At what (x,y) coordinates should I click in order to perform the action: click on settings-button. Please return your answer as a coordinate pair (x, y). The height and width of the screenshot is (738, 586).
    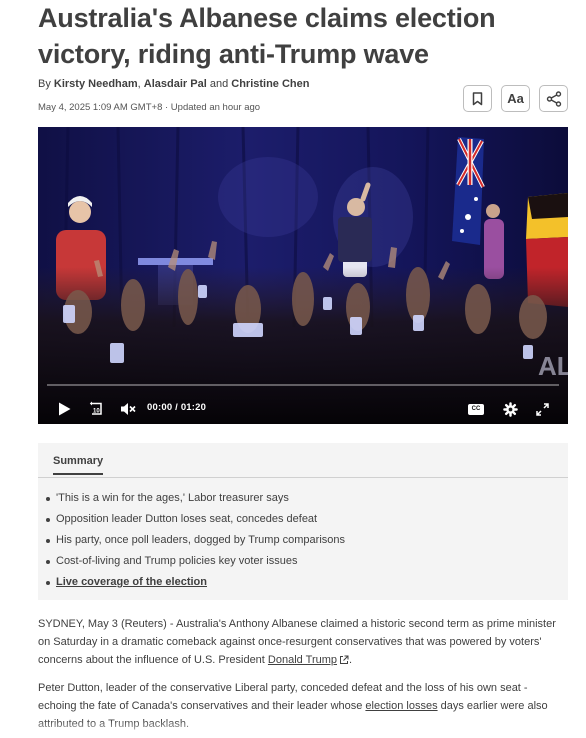
    Looking at the image, I should click on (510, 409).